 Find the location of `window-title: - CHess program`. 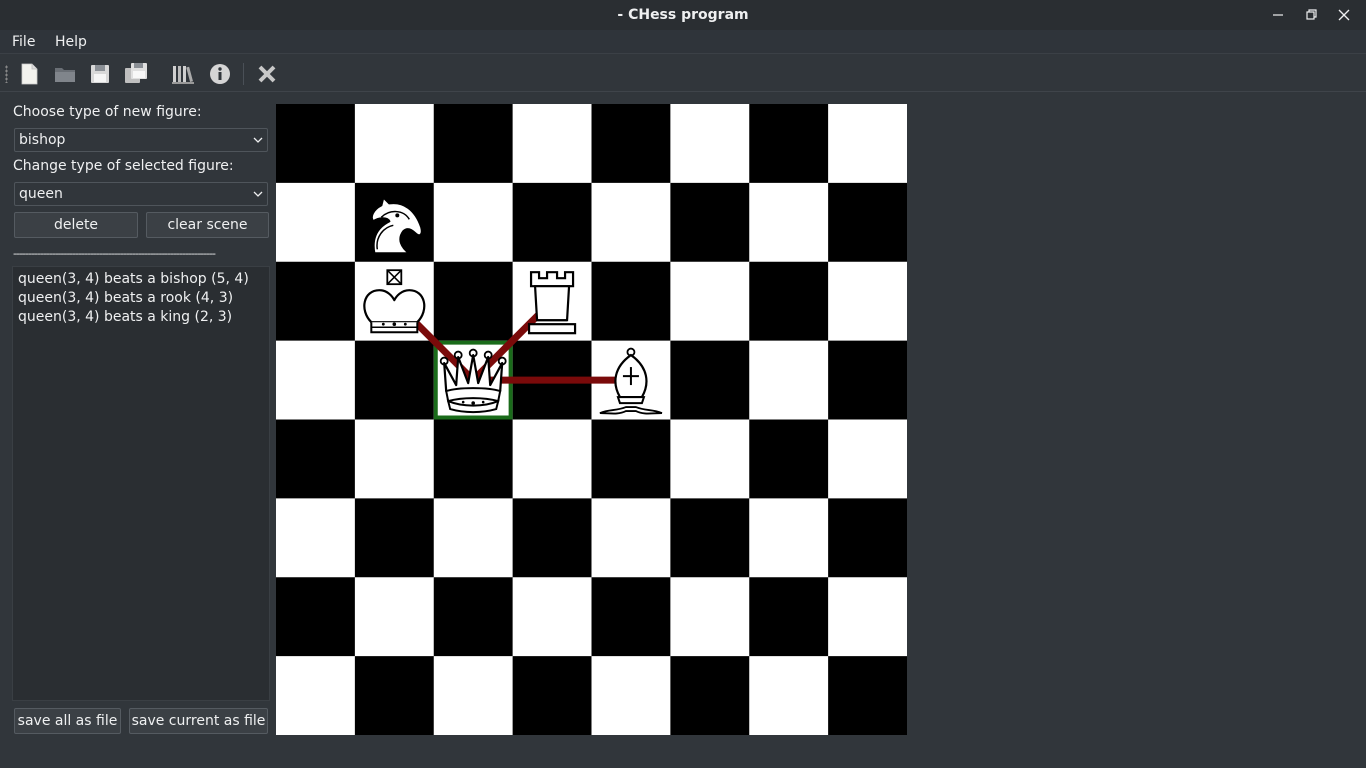

window-title: - CHess program is located at coordinates (683, 15).